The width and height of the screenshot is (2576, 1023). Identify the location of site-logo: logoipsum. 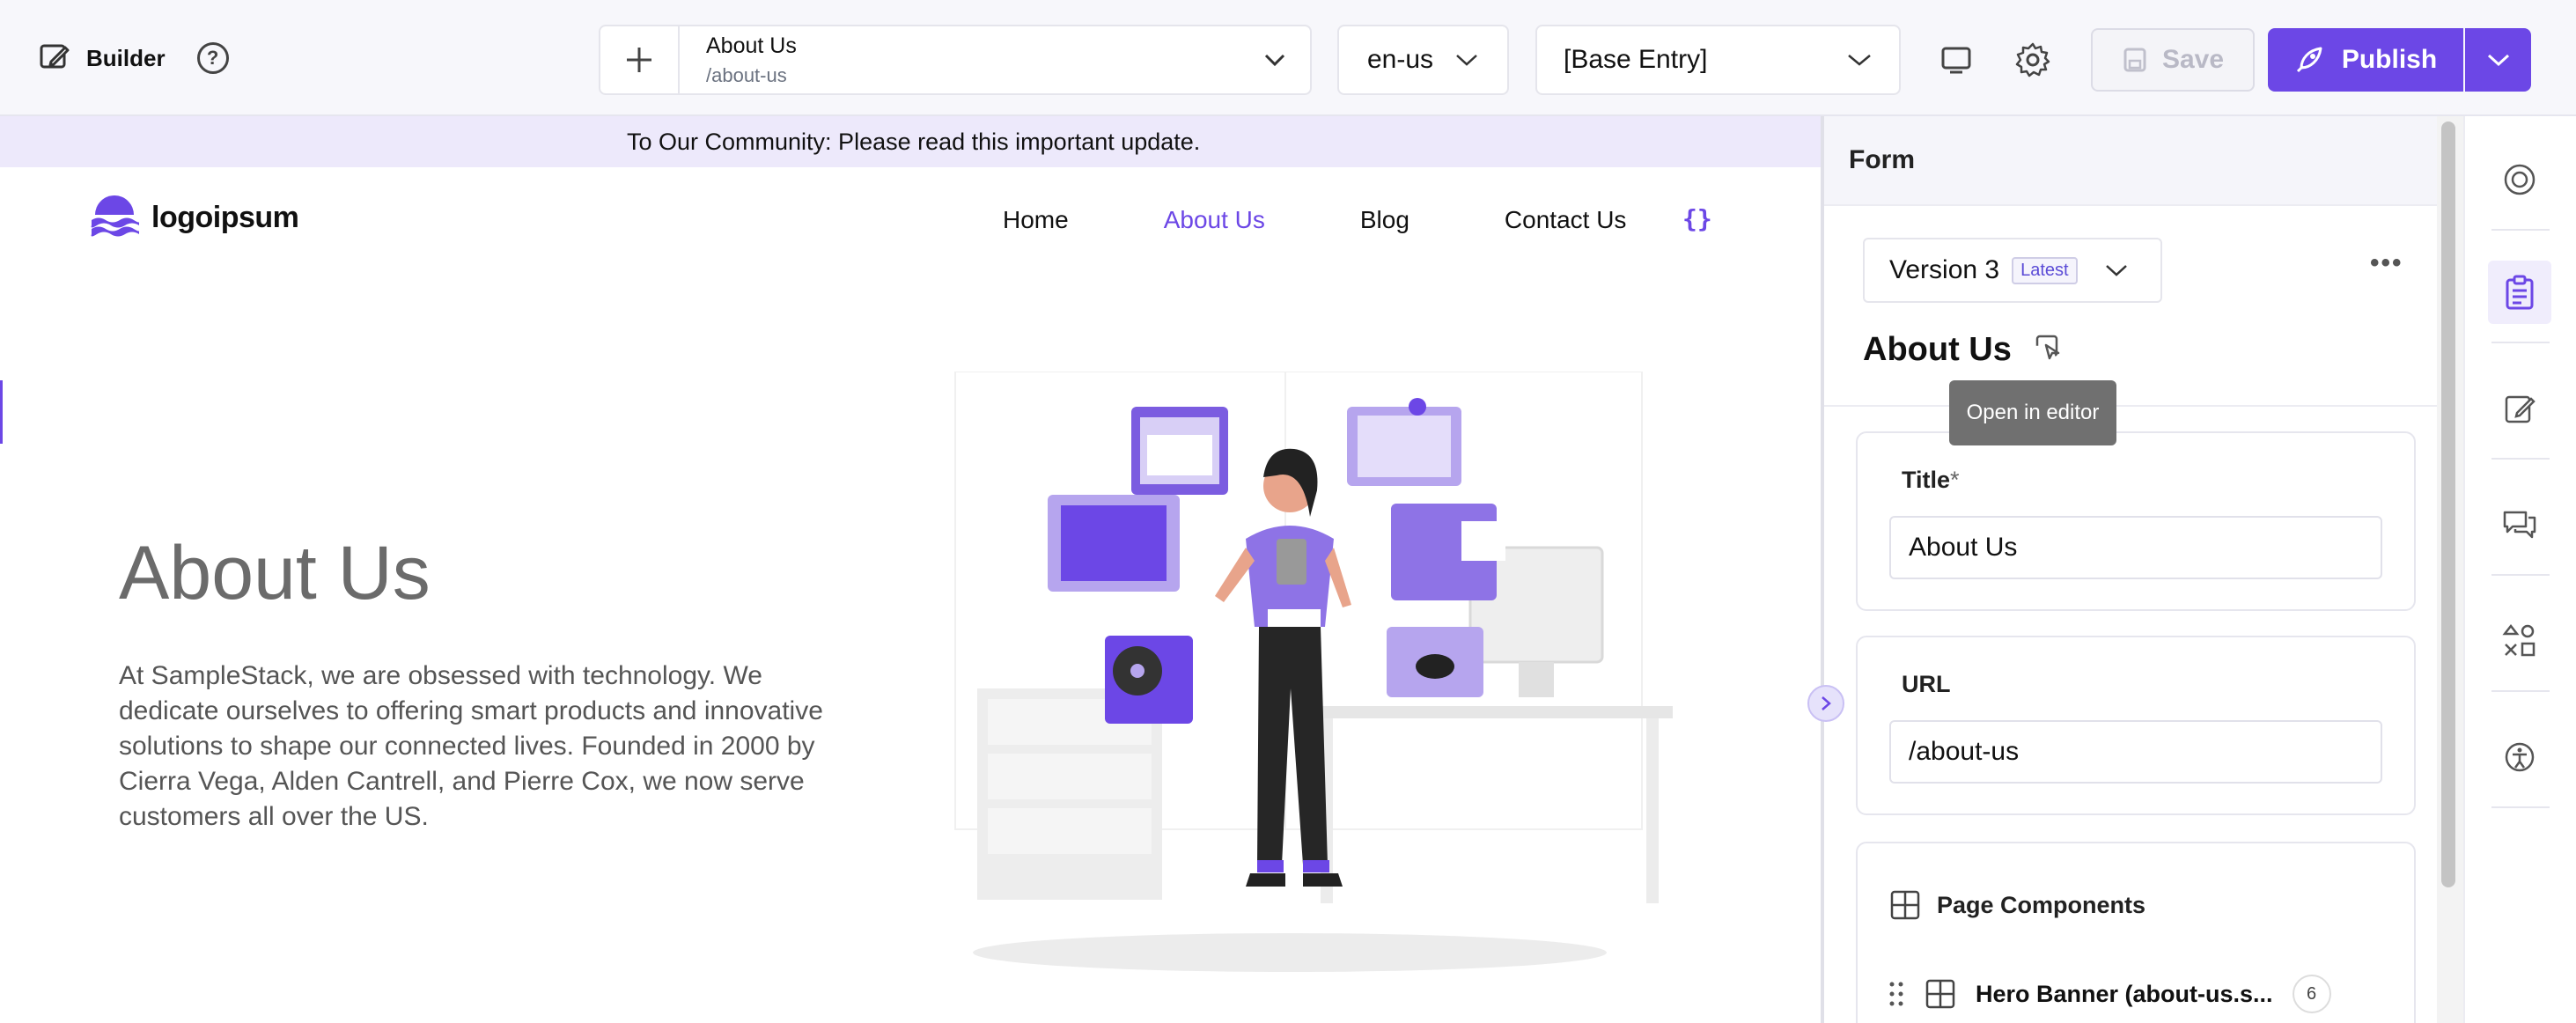
(195, 217).